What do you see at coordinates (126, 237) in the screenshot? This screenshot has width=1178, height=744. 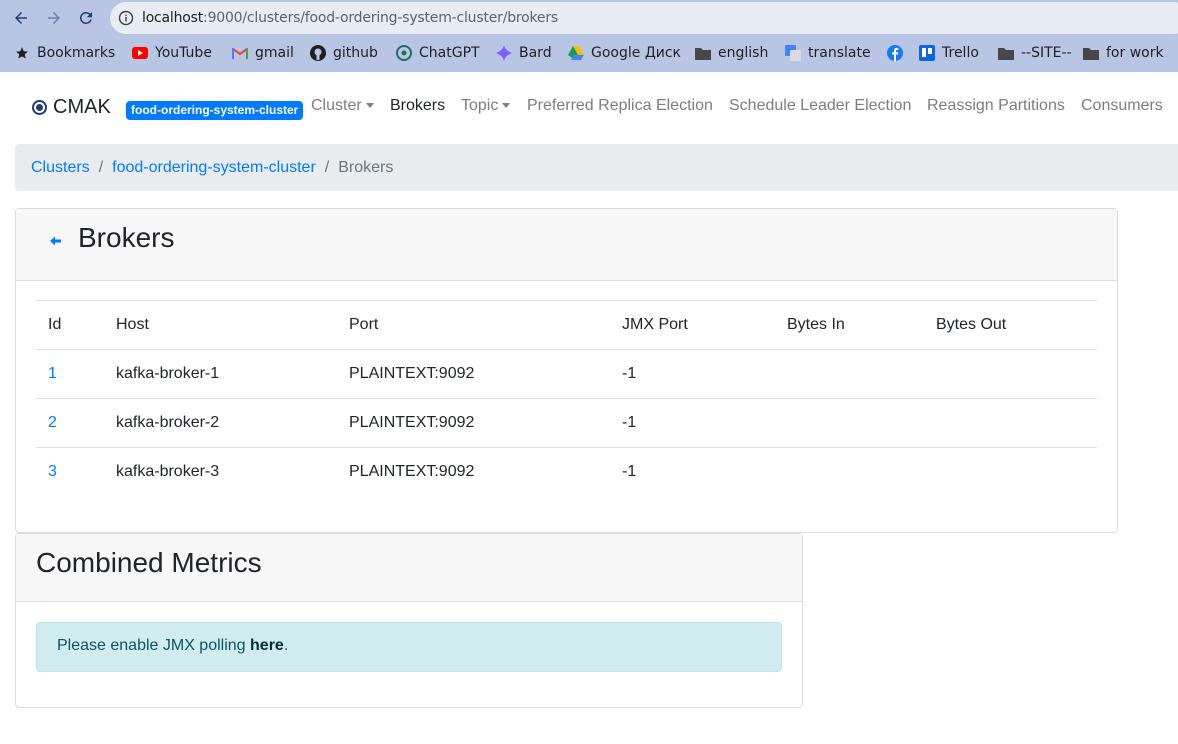 I see `brokers-title: Brokers` at bounding box center [126, 237].